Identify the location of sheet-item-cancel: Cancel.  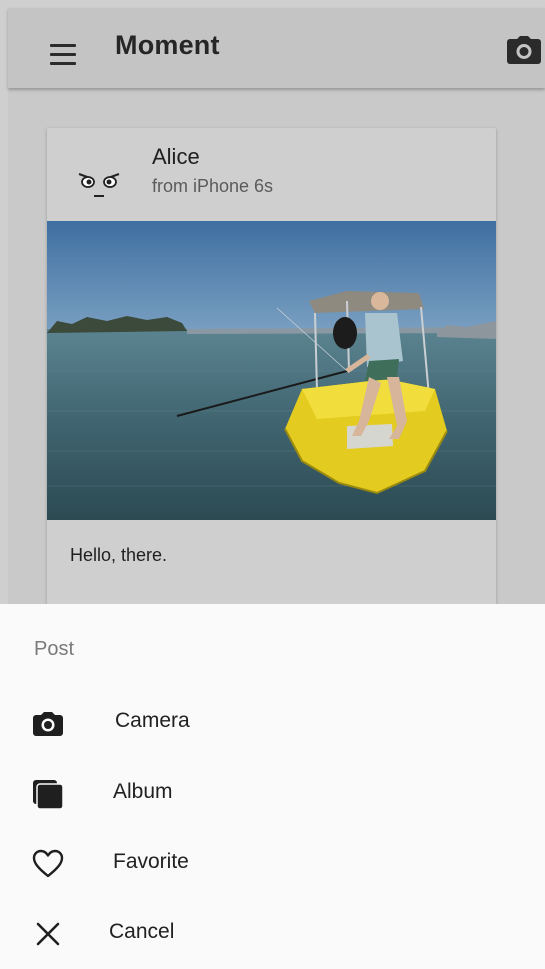
(272, 934).